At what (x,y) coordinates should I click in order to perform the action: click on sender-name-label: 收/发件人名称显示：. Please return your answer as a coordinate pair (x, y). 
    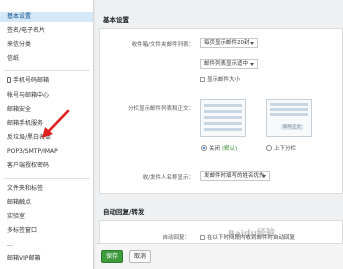
    Looking at the image, I should click on (168, 178).